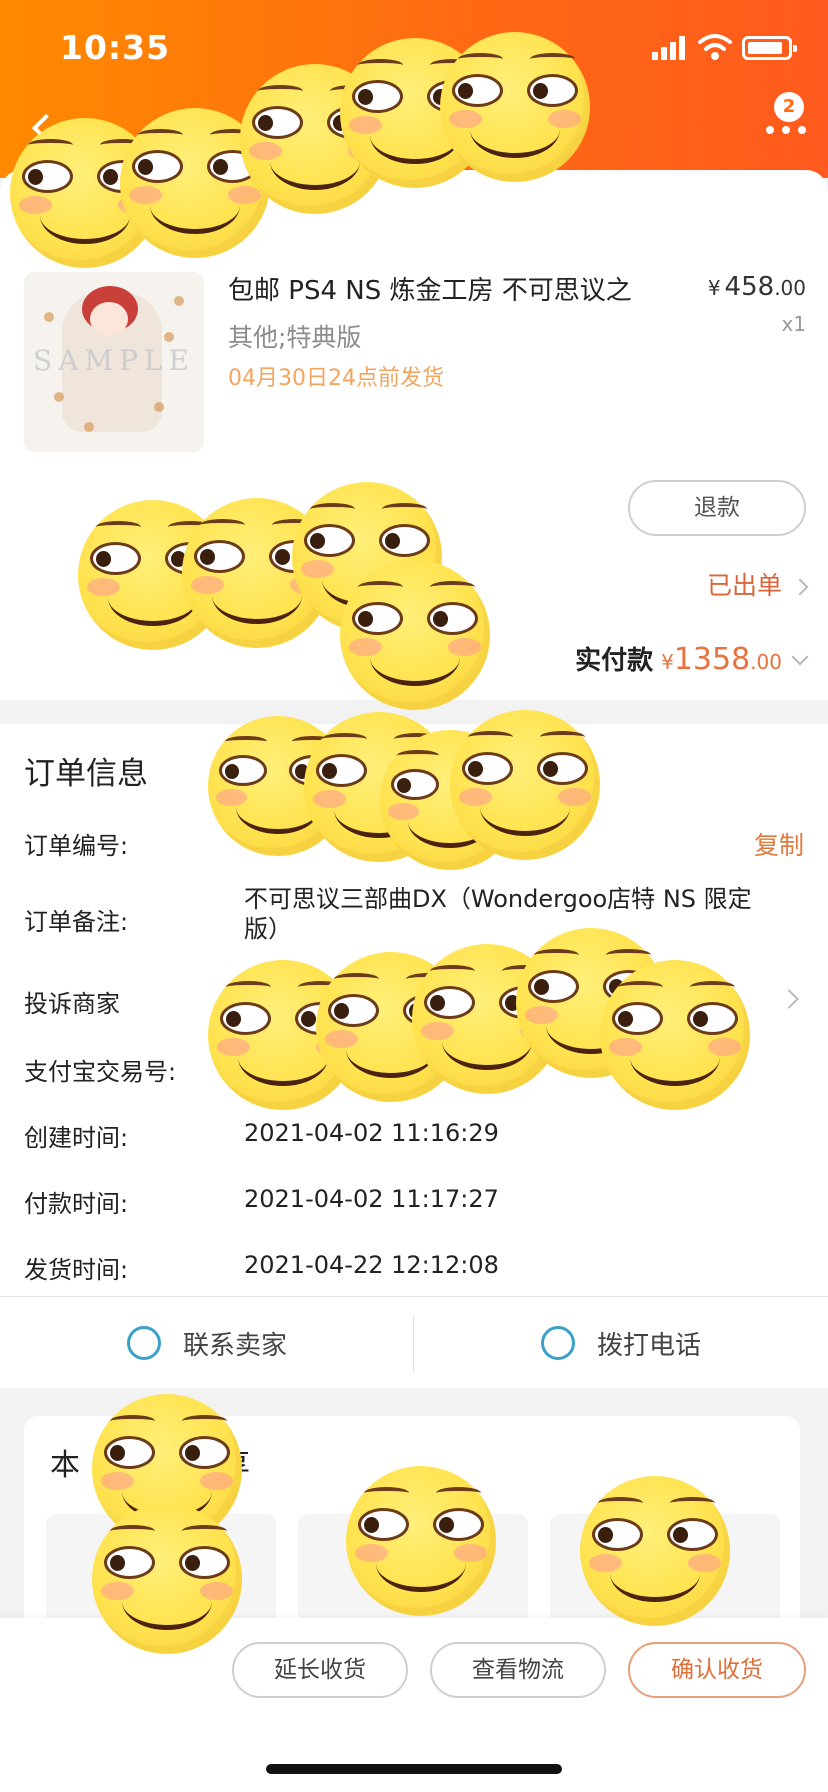 Image resolution: width=828 pixels, height=1792 pixels. I want to click on total-label: 实付款, so click(614, 661).